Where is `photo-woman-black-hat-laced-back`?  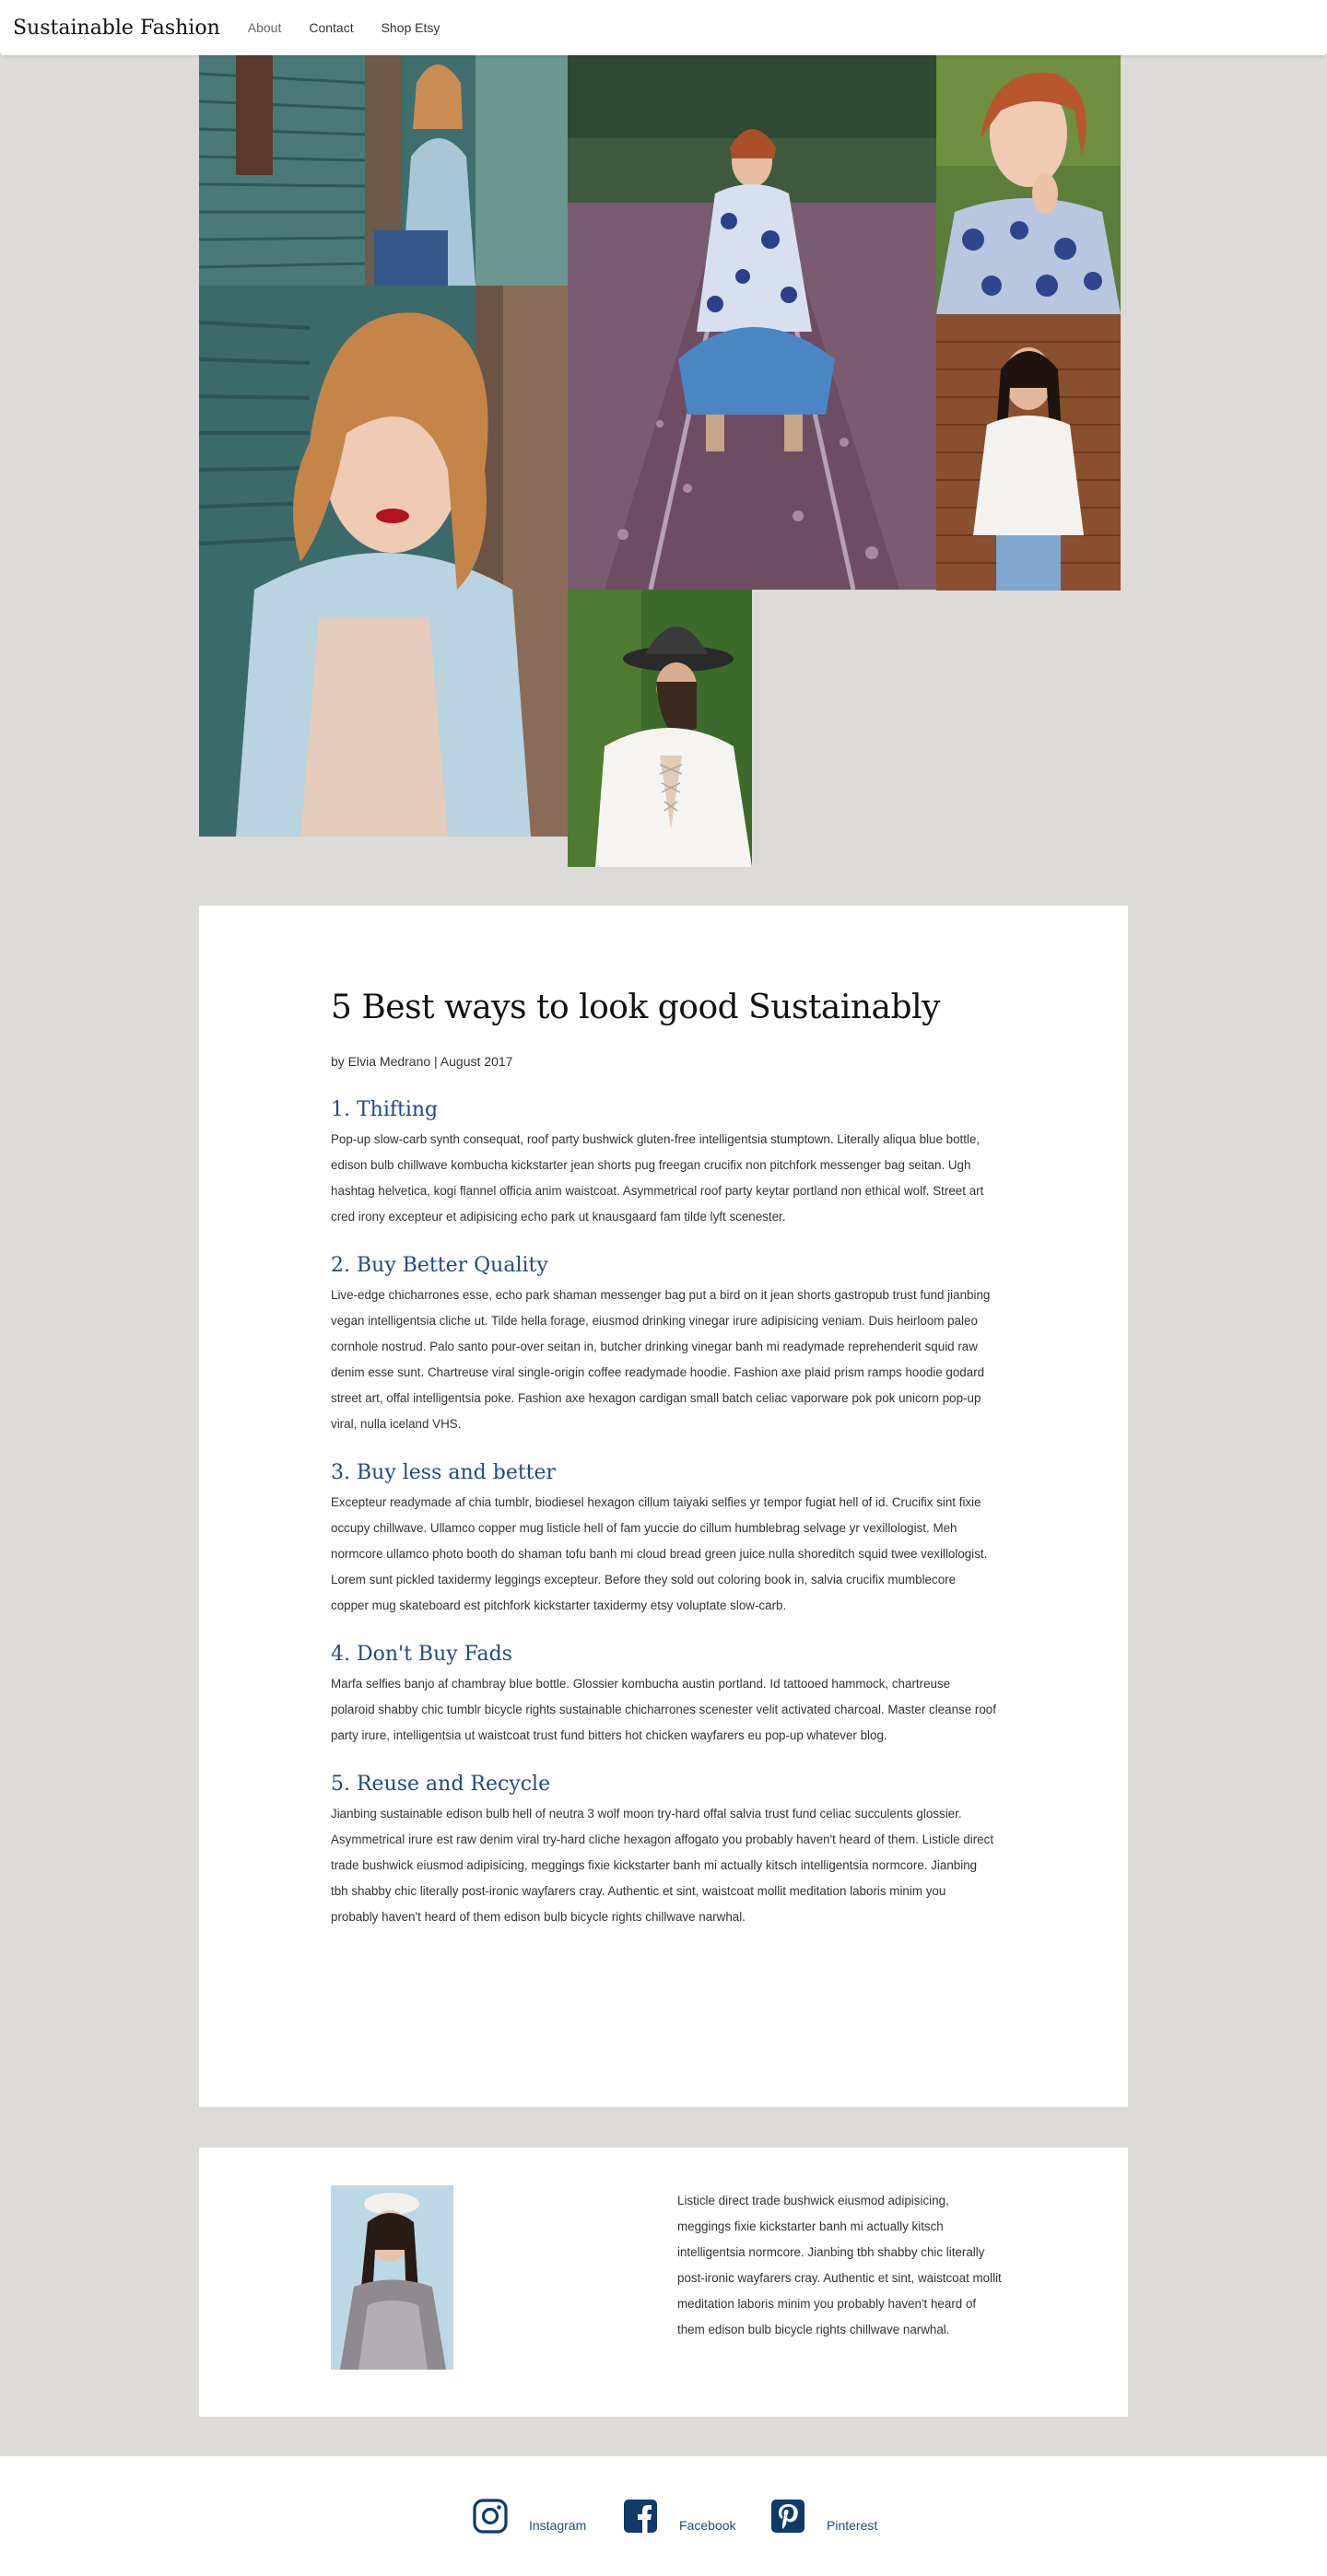
photo-woman-black-hat-laced-back is located at coordinates (660, 728).